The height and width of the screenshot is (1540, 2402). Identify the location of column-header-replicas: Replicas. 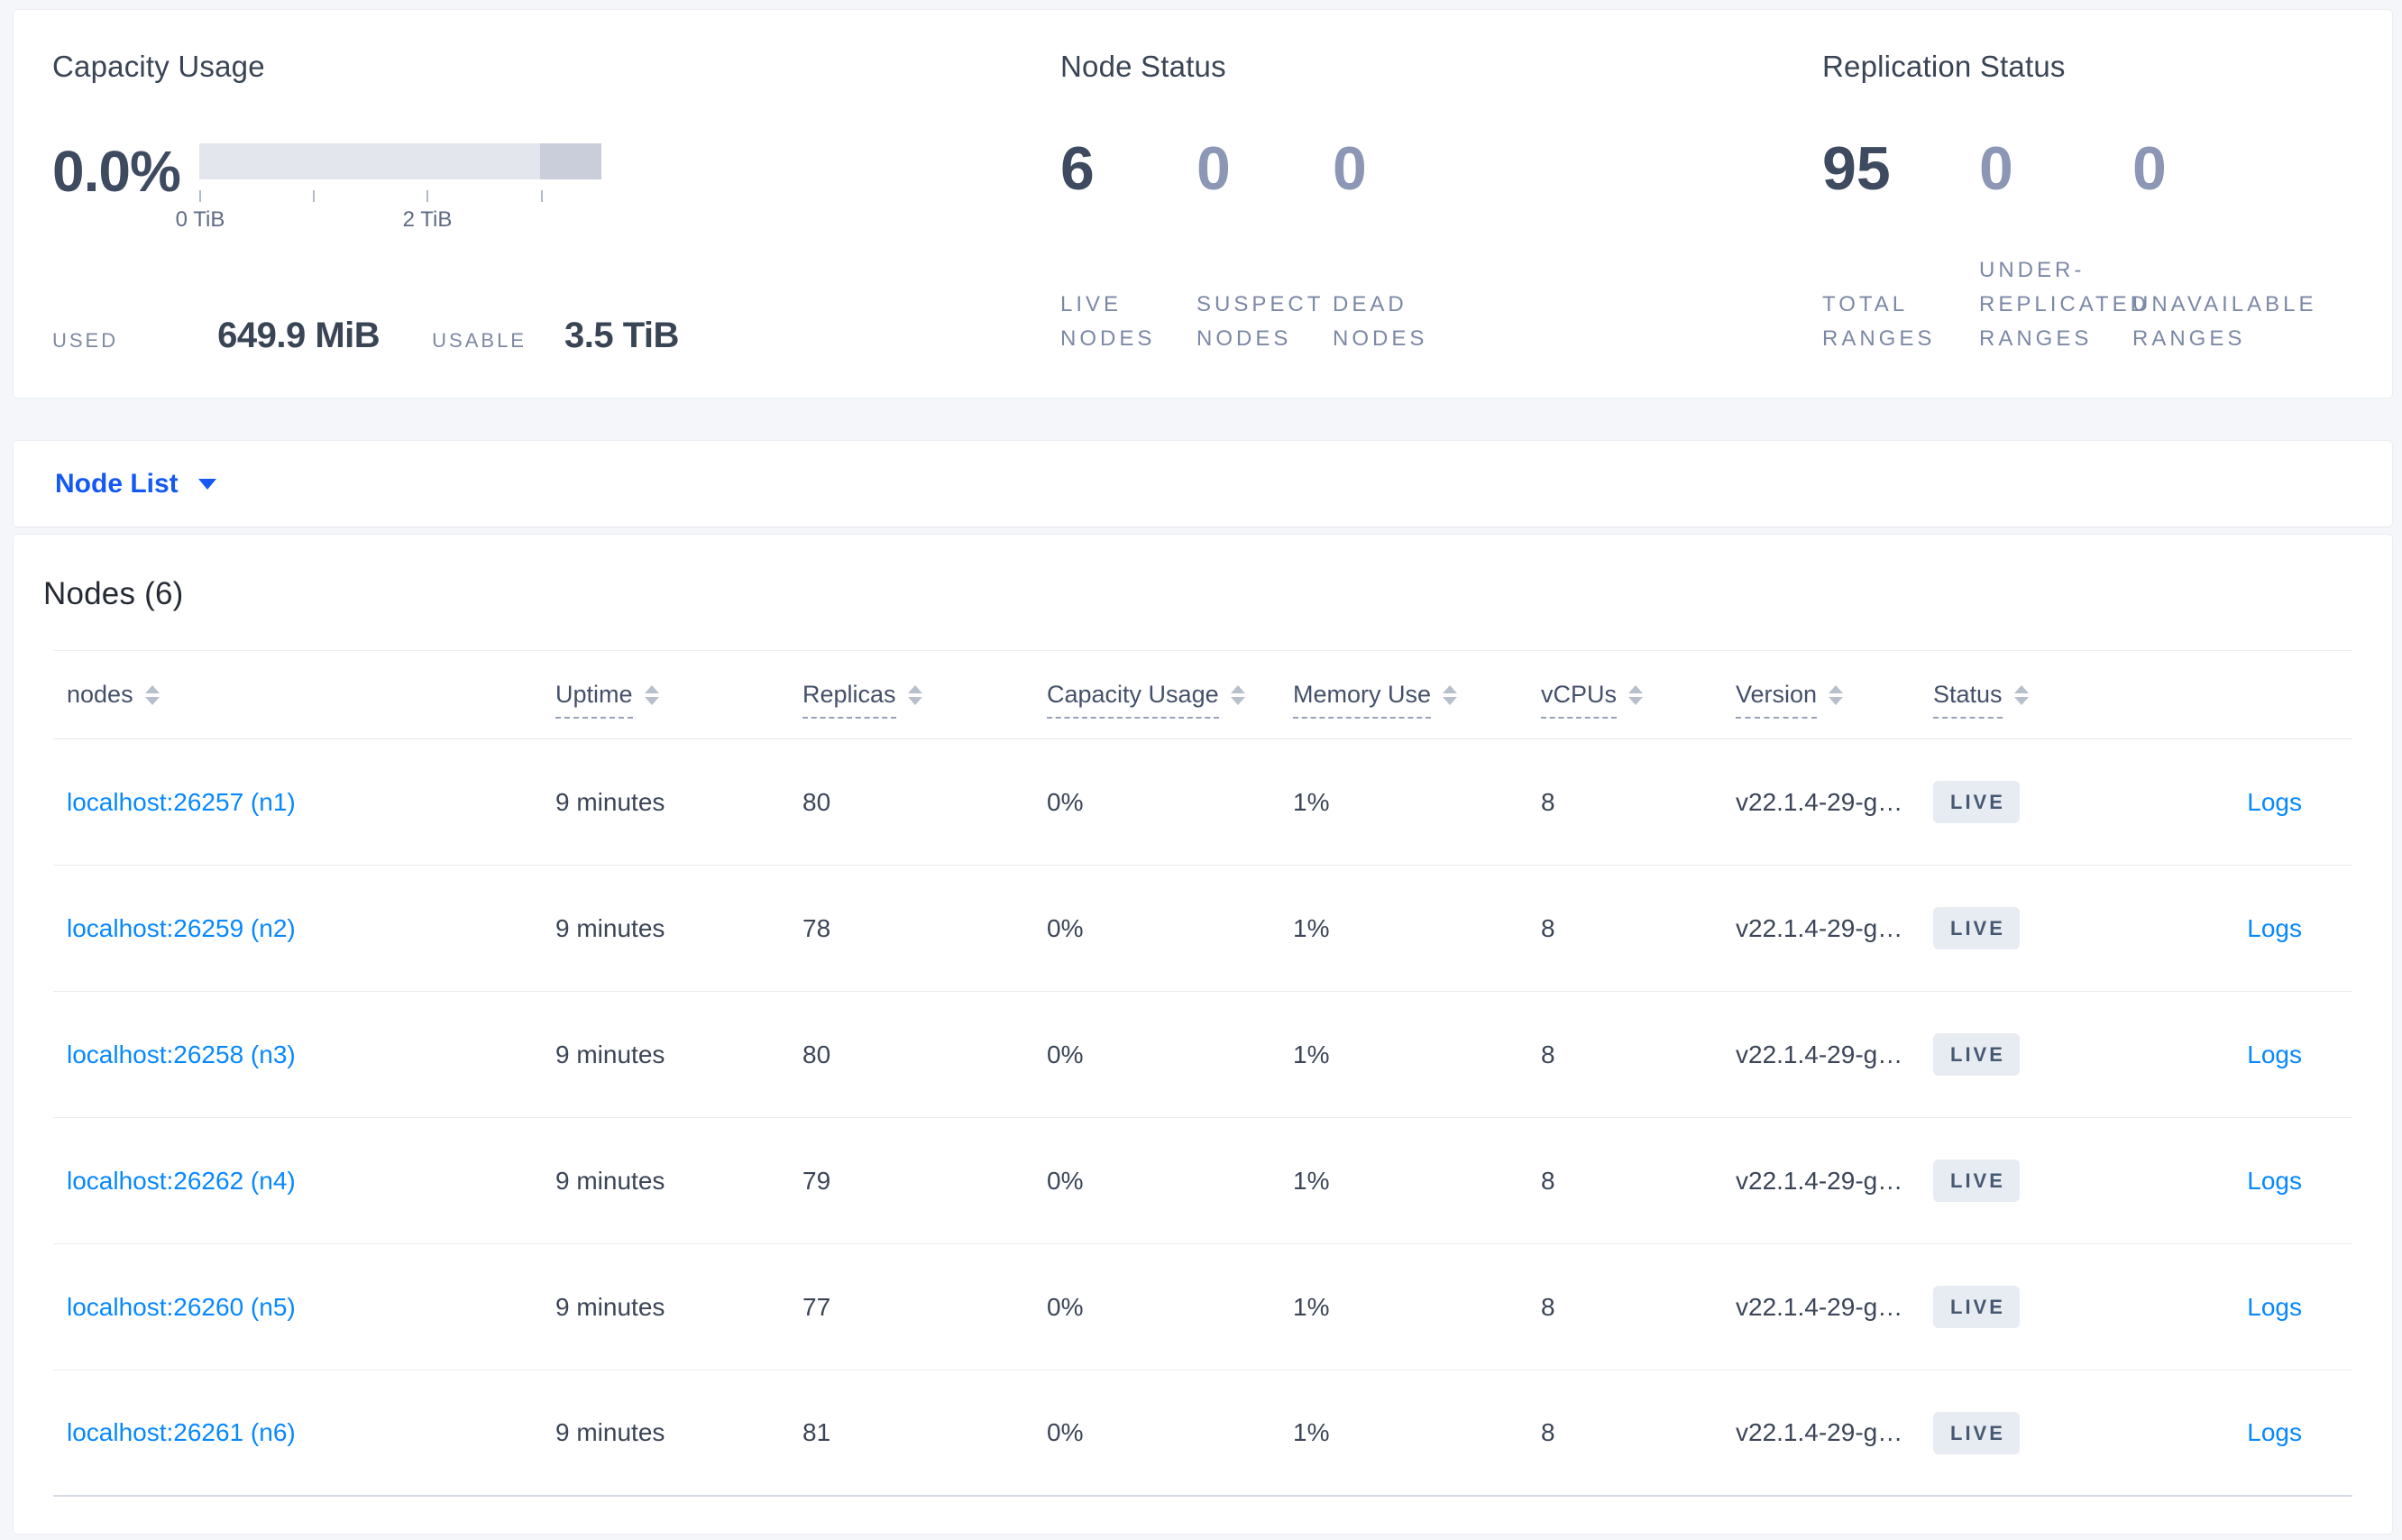
(924, 700).